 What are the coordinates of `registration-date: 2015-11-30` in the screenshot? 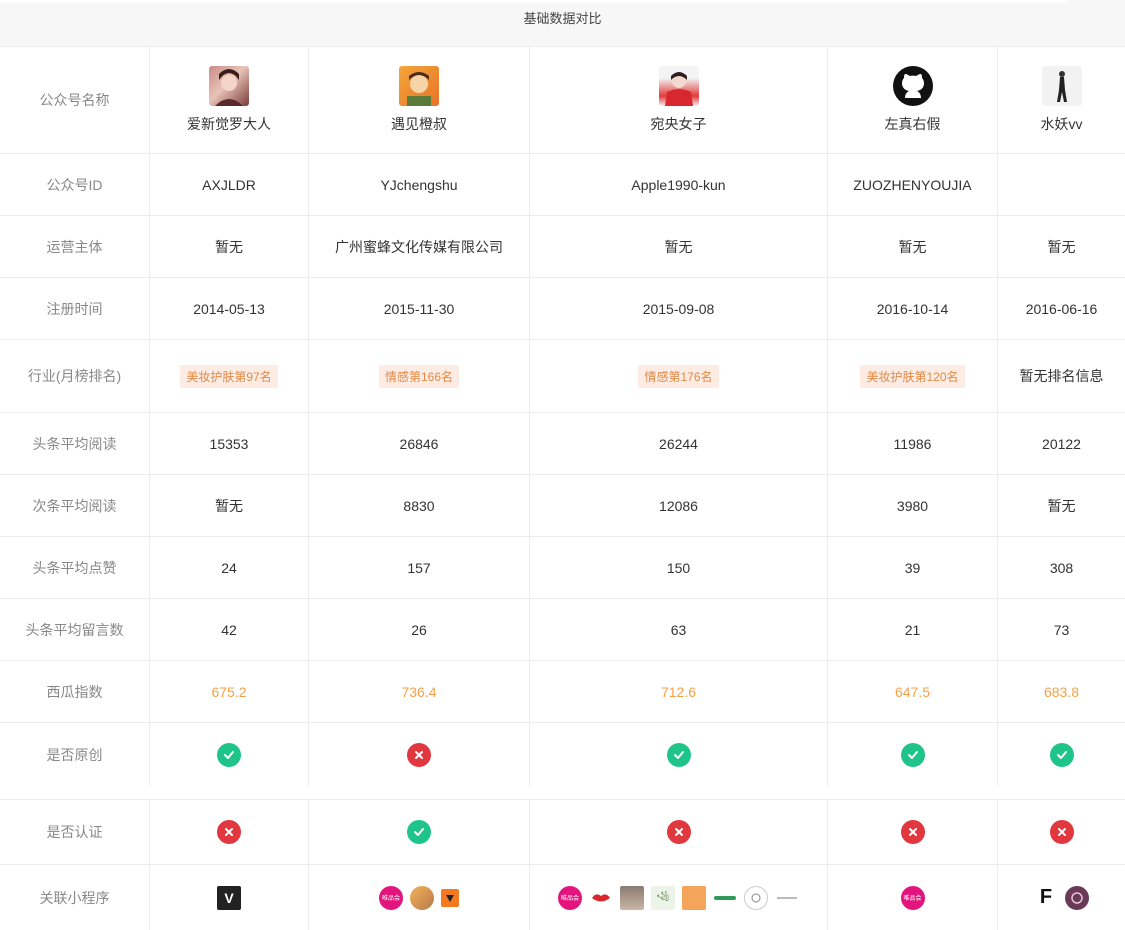 It's located at (418, 308).